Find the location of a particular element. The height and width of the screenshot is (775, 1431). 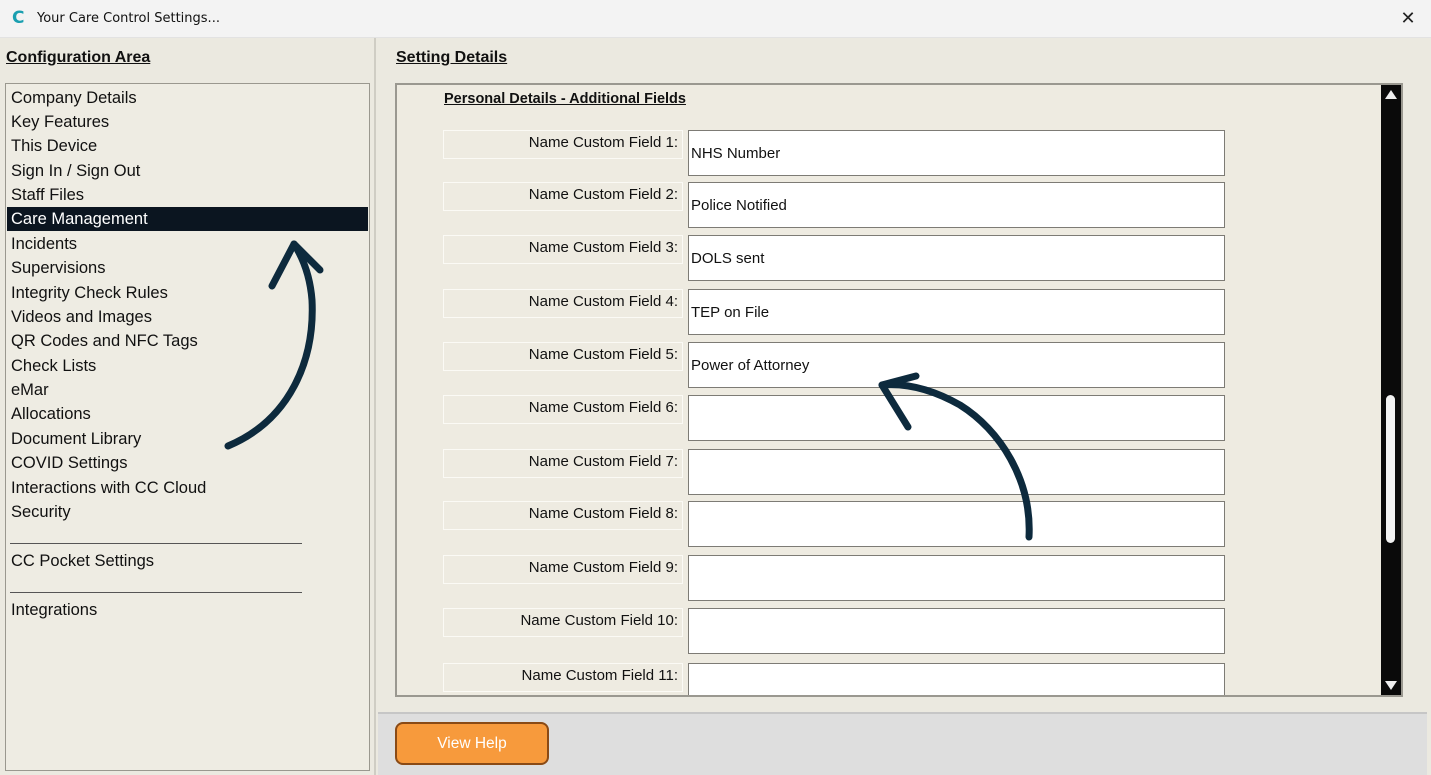

title-bar: C Your Care Control Settings... ✕ is located at coordinates (715, 19).